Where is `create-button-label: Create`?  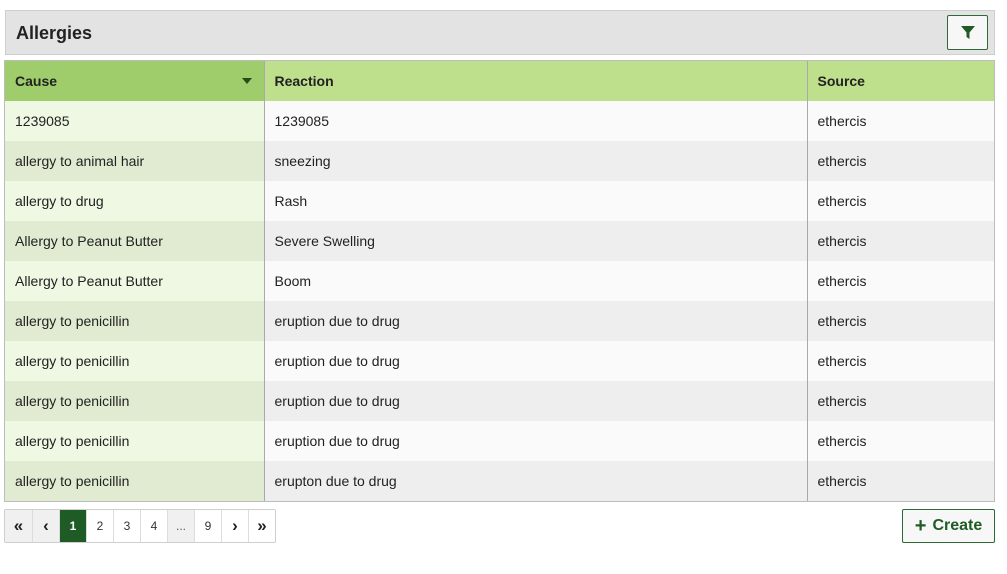
create-button-label: Create is located at coordinates (957, 525).